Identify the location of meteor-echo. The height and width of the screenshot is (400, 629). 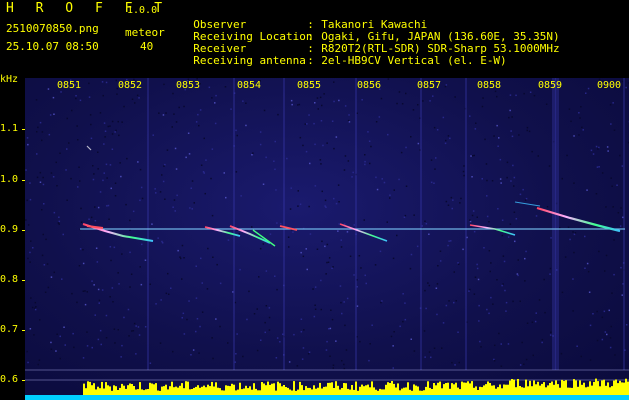
(95, 227).